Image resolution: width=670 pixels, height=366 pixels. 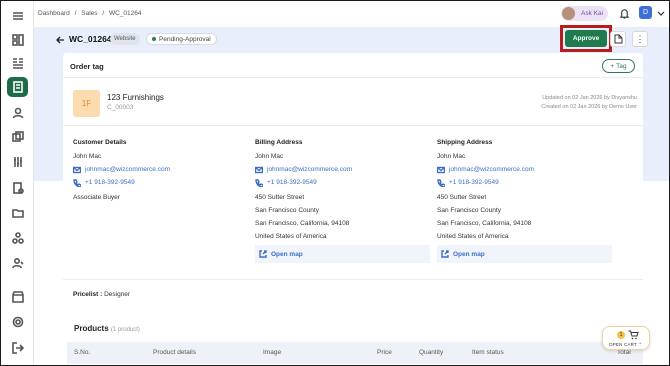 I want to click on channel-badge: Website, so click(x=125, y=39).